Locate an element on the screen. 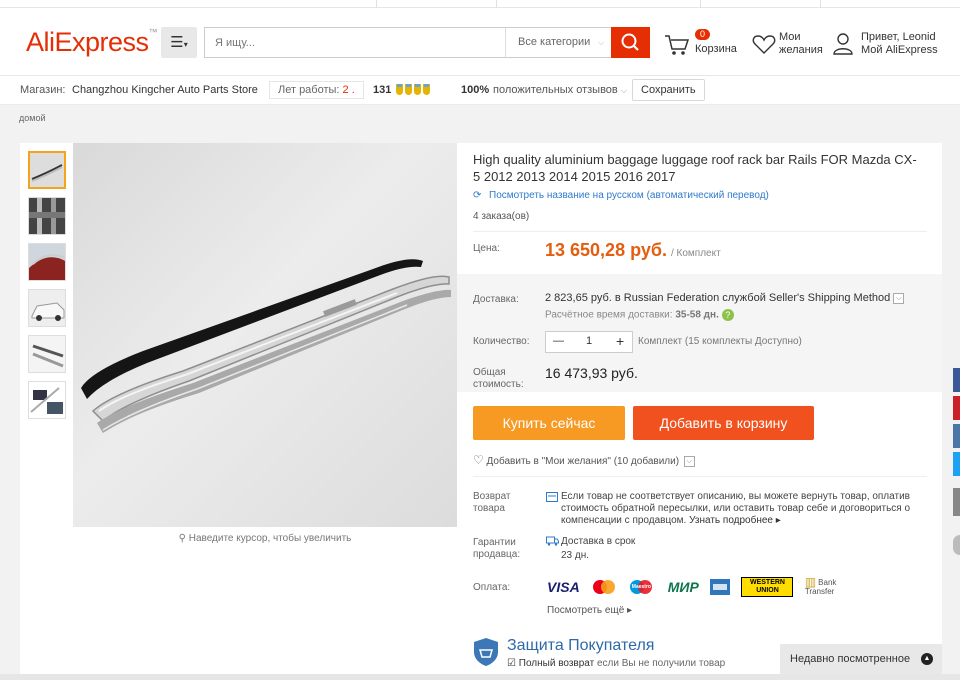  total-label: Общая стоимость: is located at coordinates (498, 379).